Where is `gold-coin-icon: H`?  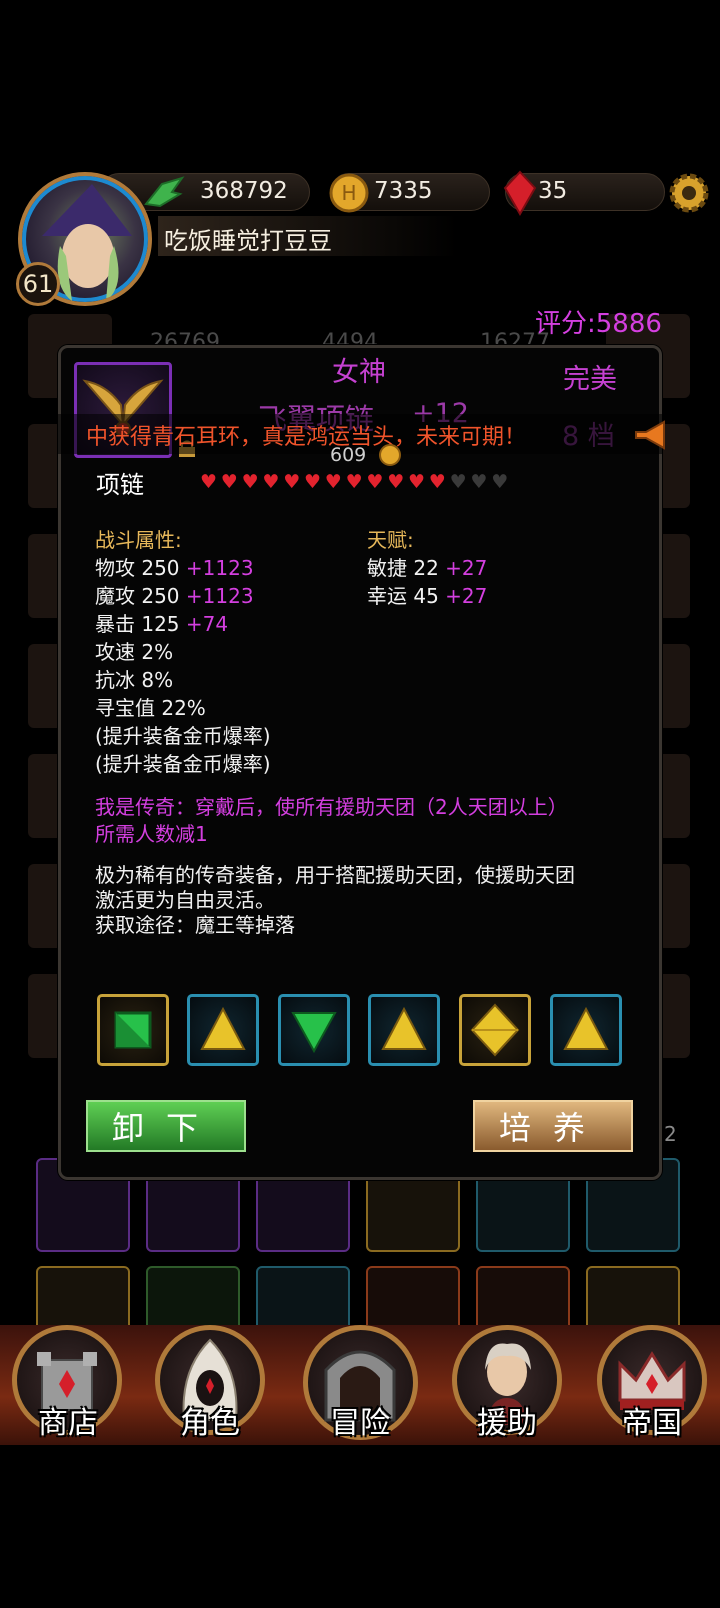
gold-coin-icon: H is located at coordinates (349, 193).